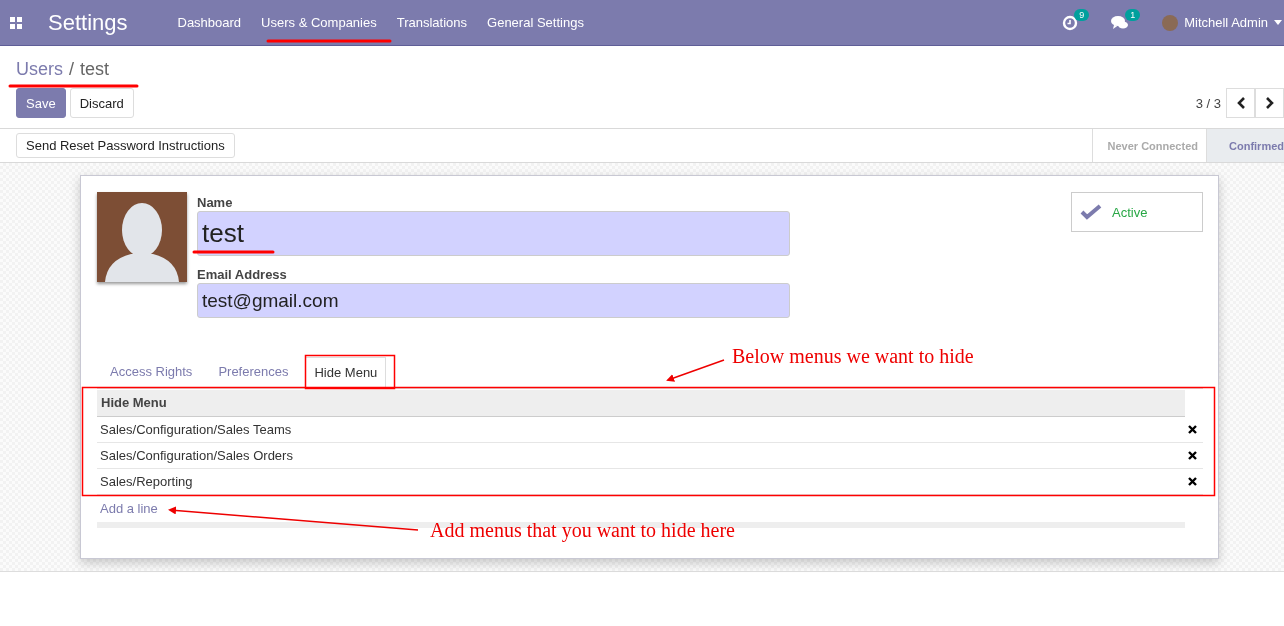 The image size is (1284, 626). I want to click on save-button: Save, so click(41, 103).